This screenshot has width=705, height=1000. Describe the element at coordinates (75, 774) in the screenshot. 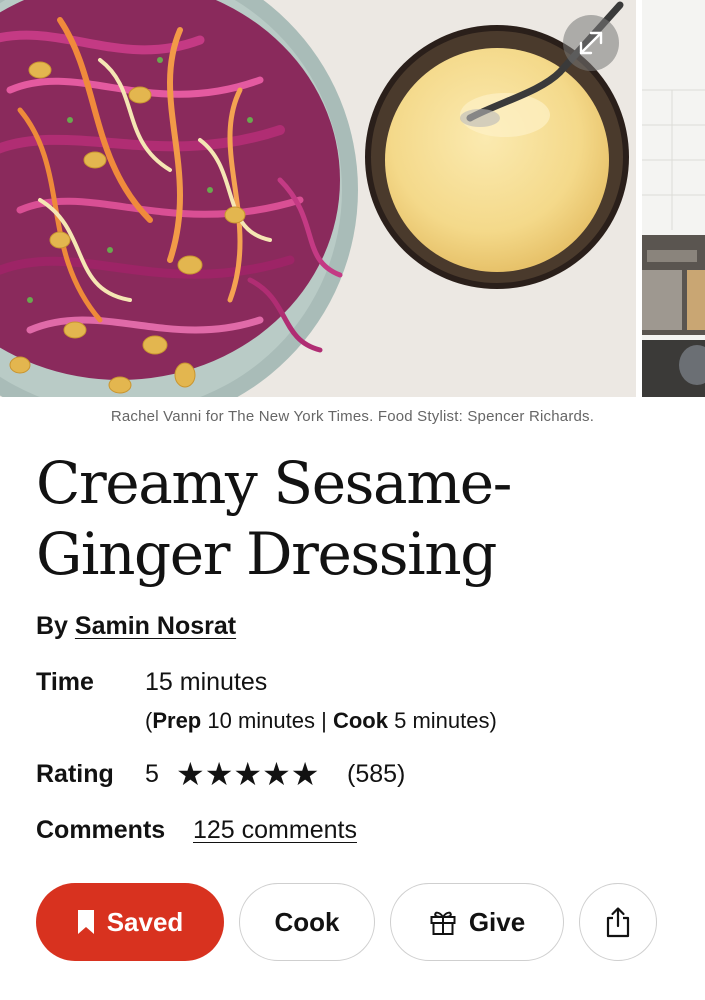

I see `rating-label: Rating` at that location.